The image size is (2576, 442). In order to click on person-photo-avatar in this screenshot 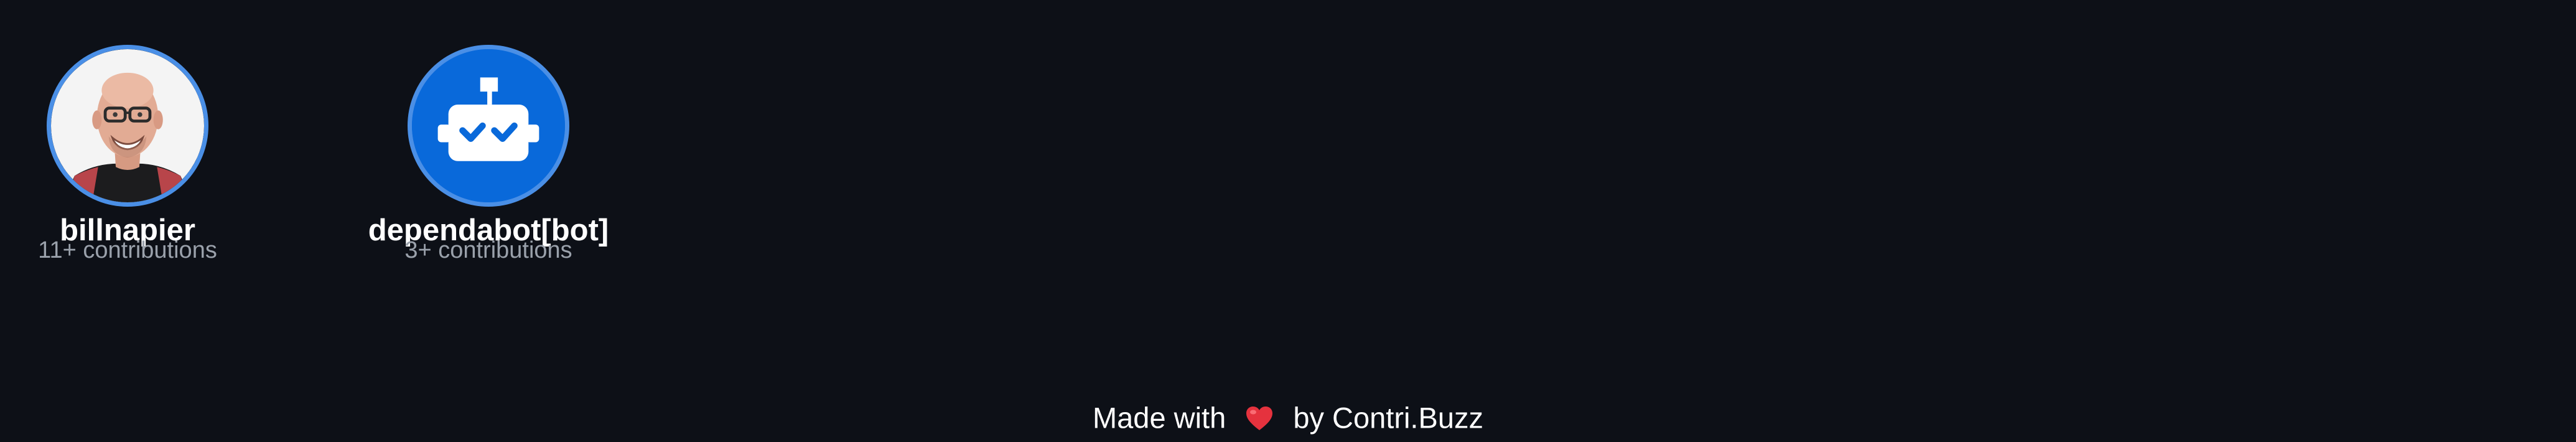, I will do `click(128, 125)`.